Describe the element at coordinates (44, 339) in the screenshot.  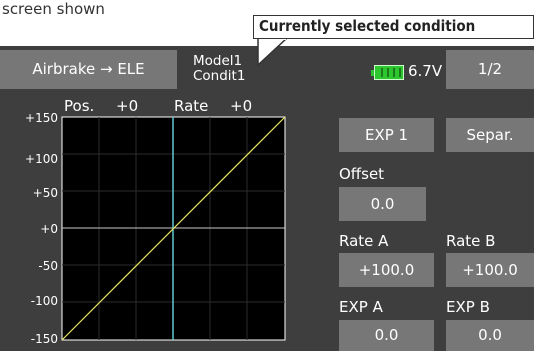
I see `y-tick: -150` at that location.